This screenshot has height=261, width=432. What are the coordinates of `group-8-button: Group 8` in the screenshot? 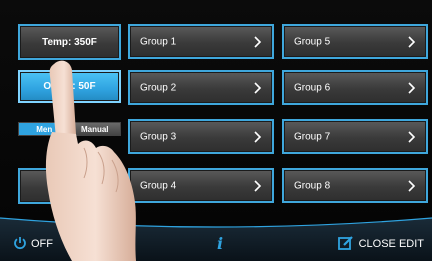 It's located at (355, 185).